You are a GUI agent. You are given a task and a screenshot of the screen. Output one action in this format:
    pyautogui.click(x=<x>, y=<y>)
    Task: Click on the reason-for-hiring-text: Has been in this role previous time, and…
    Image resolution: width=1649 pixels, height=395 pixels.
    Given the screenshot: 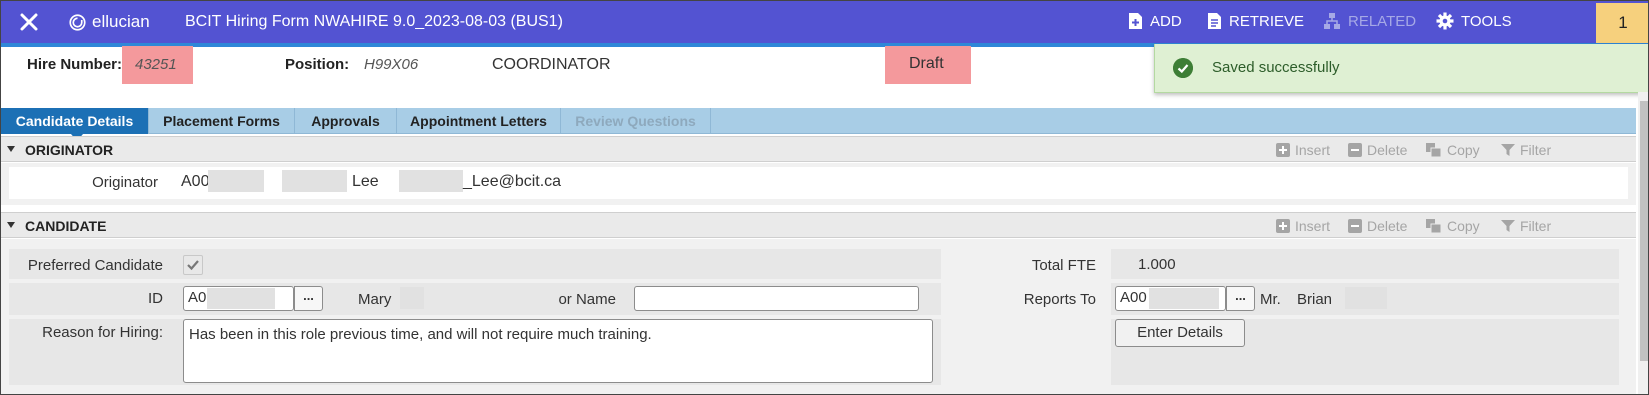 What is the action you would take?
    pyautogui.click(x=420, y=334)
    